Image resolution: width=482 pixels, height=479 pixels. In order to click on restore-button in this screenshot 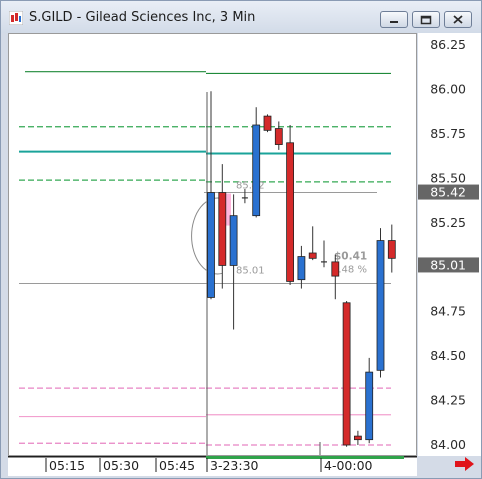, I will do `click(426, 19)`.